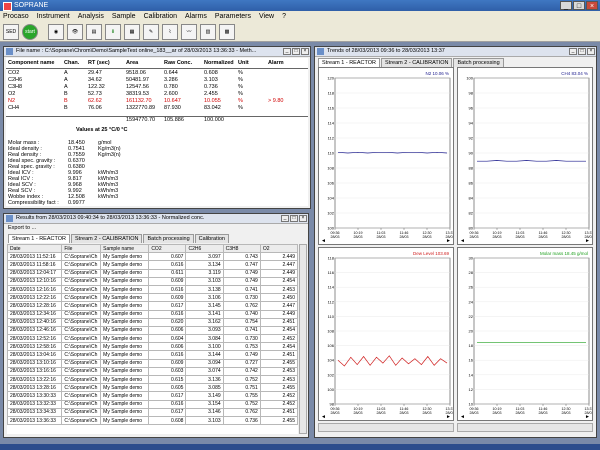 This screenshot has height=450, width=600. Describe the element at coordinates (211, 238) in the screenshot. I see `tab-calibration: Calibration` at that location.